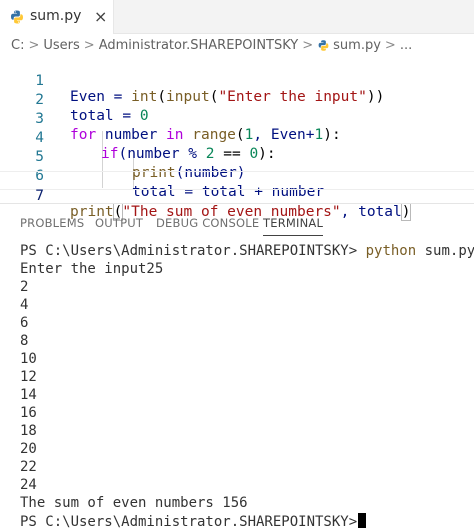 The height and width of the screenshot is (531, 474). Describe the element at coordinates (391, 251) in the screenshot. I see `terminal-command: python` at that location.